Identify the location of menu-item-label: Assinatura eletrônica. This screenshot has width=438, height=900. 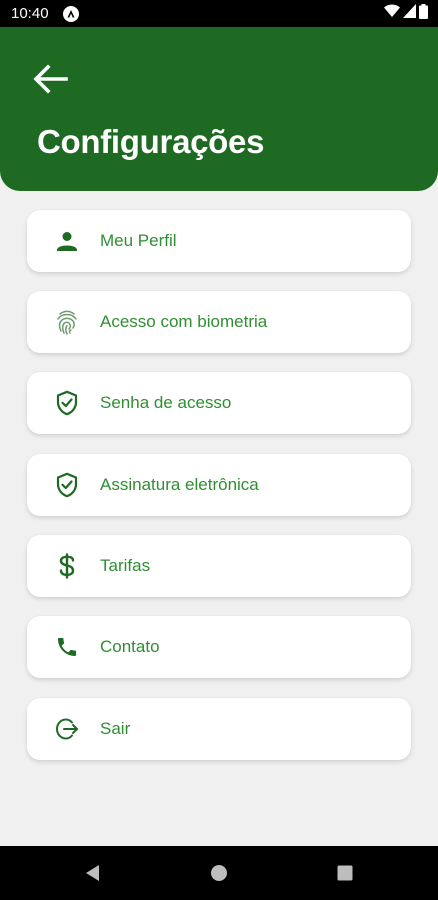
(179, 484).